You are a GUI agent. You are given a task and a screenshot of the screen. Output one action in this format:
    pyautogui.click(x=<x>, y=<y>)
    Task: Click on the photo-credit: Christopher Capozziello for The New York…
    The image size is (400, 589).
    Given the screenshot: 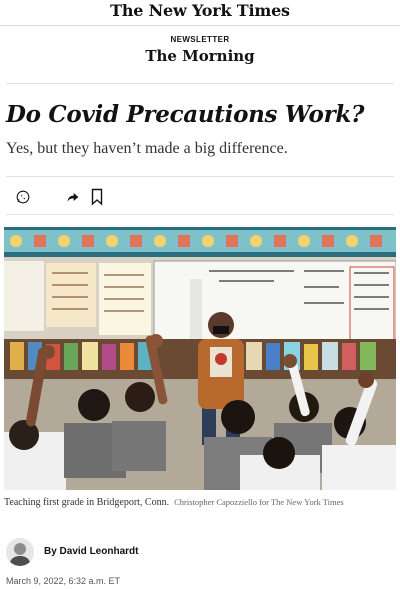 What is the action you would take?
    pyautogui.click(x=259, y=502)
    